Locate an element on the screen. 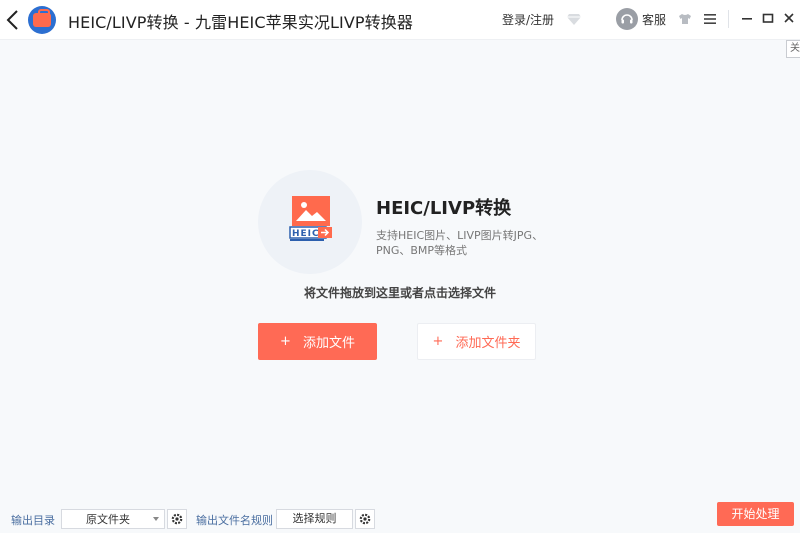 The height and width of the screenshot is (533, 800). output-dir-settings-button is located at coordinates (177, 519).